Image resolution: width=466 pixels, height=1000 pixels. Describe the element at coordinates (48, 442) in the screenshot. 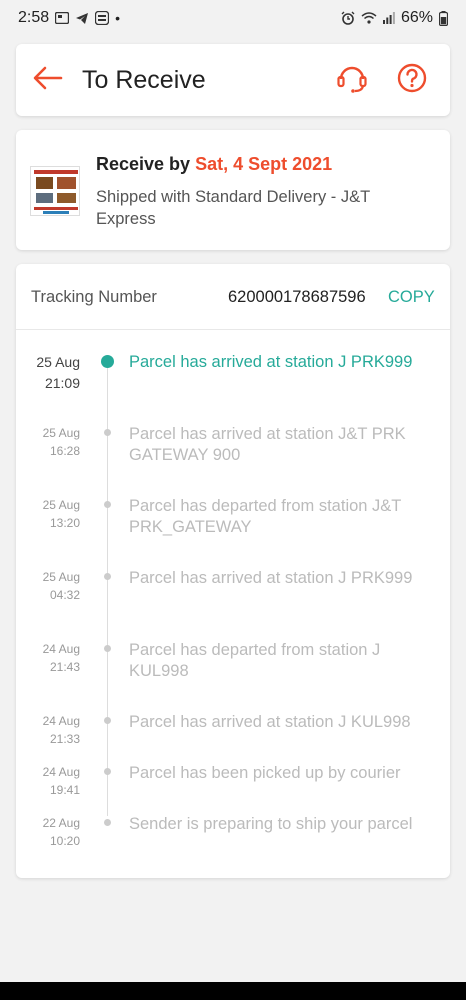

I see `event-timestamp: 25 Aug 16:28` at that location.